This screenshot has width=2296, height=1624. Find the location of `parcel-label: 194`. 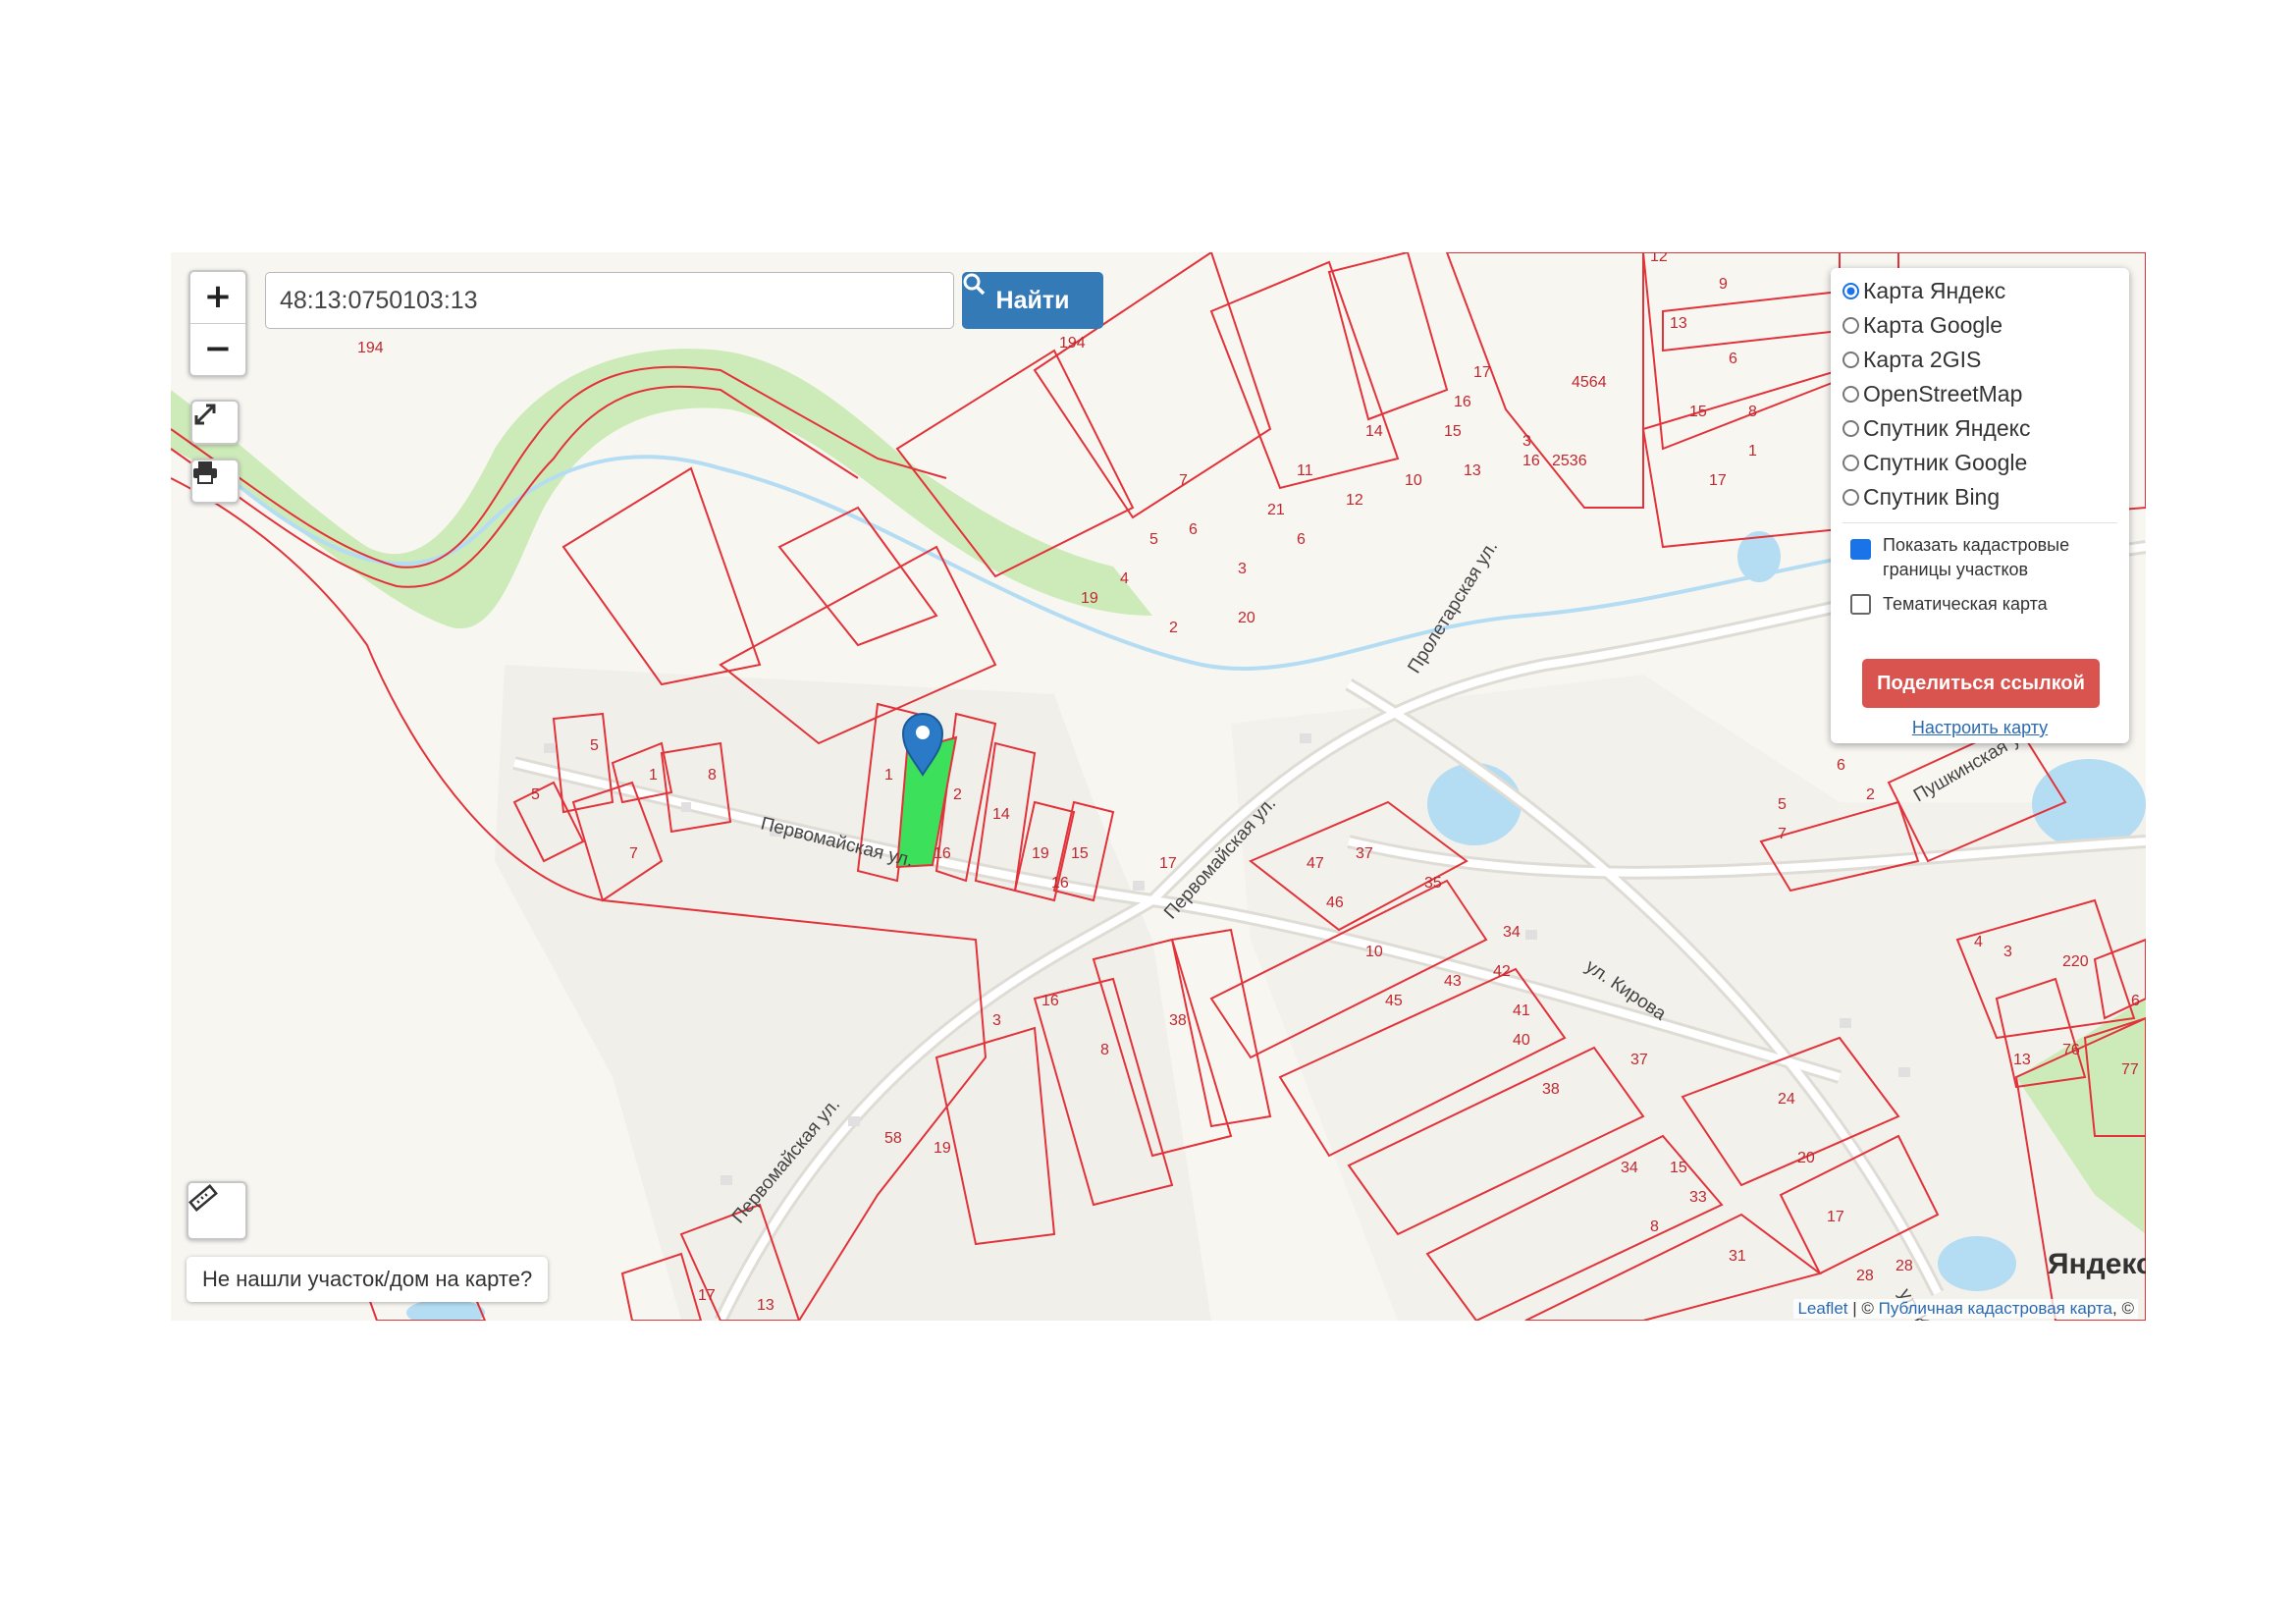

parcel-label: 194 is located at coordinates (370, 348).